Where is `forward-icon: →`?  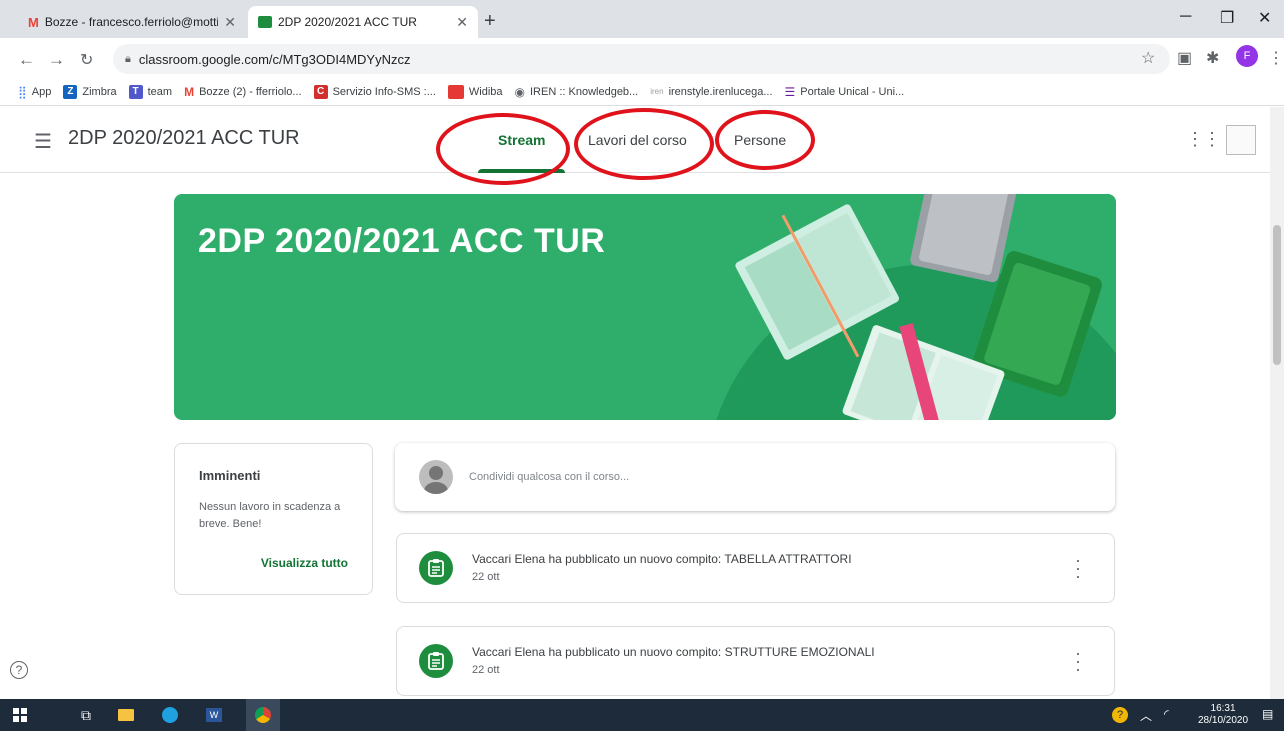 forward-icon: → is located at coordinates (56, 60).